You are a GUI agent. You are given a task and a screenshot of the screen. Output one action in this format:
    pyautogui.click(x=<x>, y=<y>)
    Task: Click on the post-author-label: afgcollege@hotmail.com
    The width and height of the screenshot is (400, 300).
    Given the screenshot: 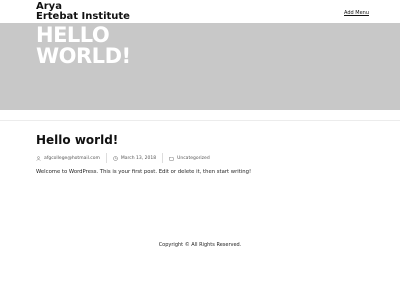 What is the action you would take?
    pyautogui.click(x=72, y=158)
    